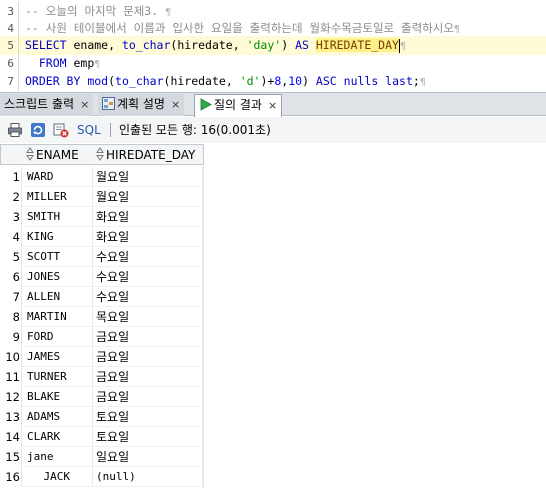 The height and width of the screenshot is (488, 546). What do you see at coordinates (148, 457) in the screenshot?
I see `cell-hiredate-day: 일요일` at bounding box center [148, 457].